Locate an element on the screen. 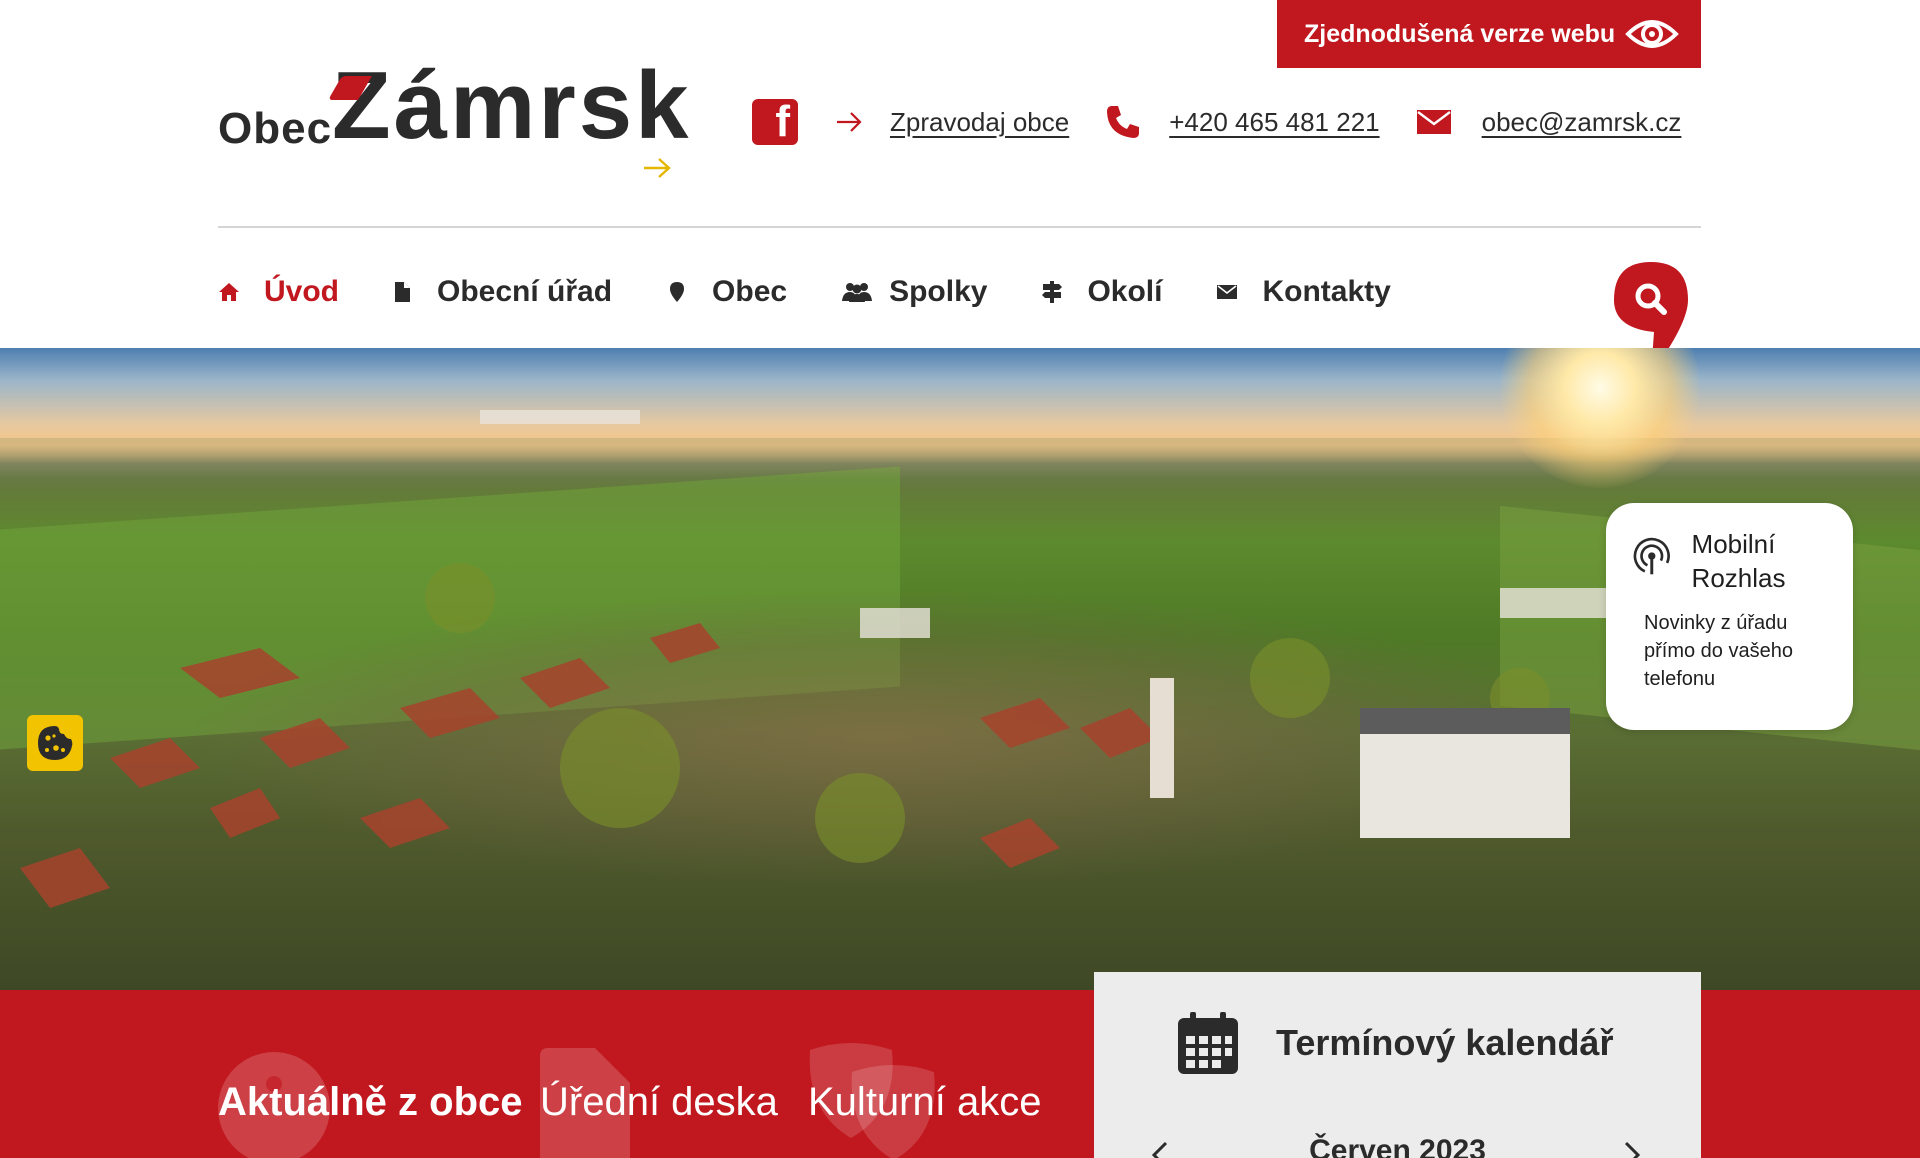 The image size is (1920, 1158). simplified-version-button: Zjednodušená verze webu is located at coordinates (1489, 34).